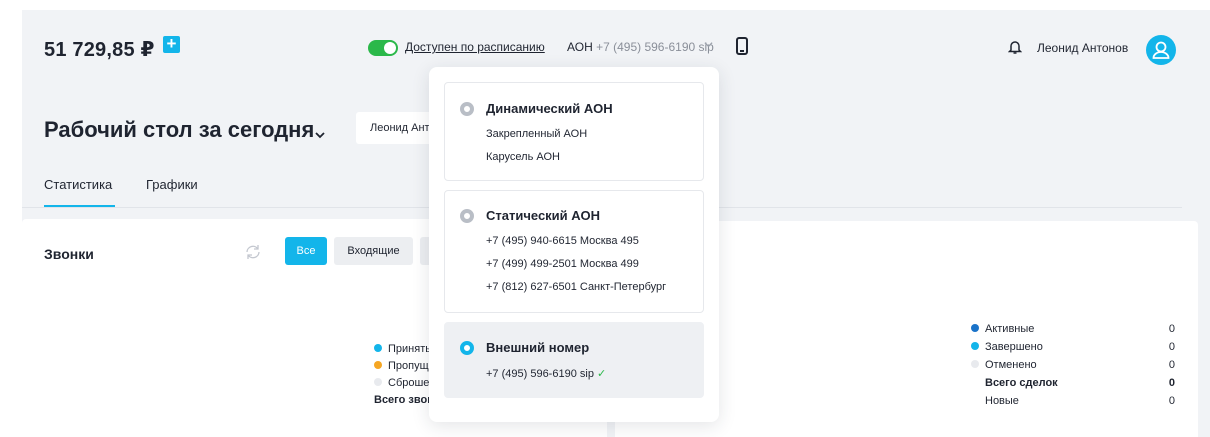  What do you see at coordinates (1015, 49) in the screenshot?
I see `bell-icon` at bounding box center [1015, 49].